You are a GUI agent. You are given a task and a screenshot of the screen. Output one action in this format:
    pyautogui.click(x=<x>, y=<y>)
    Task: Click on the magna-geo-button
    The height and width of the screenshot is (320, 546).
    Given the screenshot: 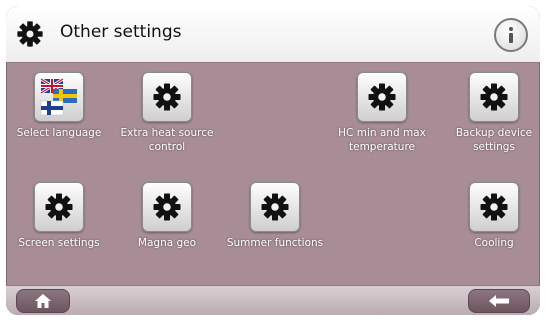 What is the action you would take?
    pyautogui.click(x=167, y=207)
    